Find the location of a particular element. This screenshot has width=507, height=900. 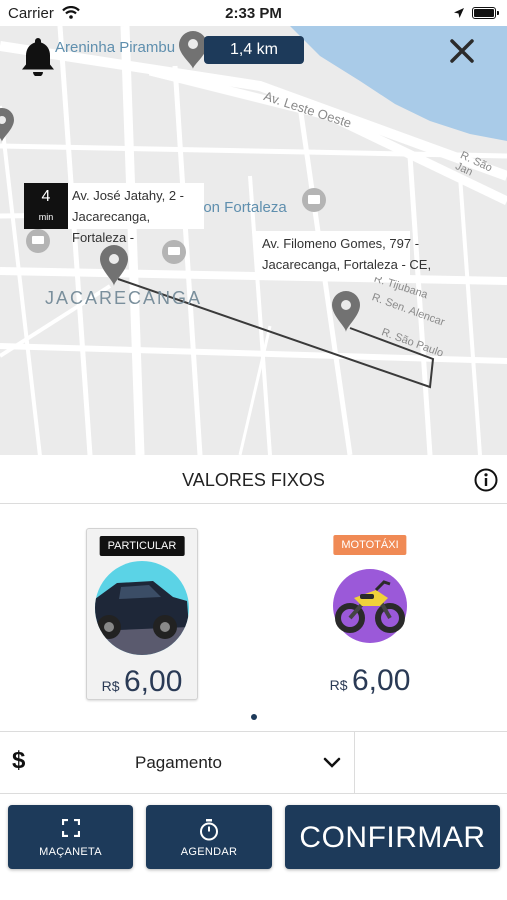

motorcycle-icon is located at coordinates (370, 604).